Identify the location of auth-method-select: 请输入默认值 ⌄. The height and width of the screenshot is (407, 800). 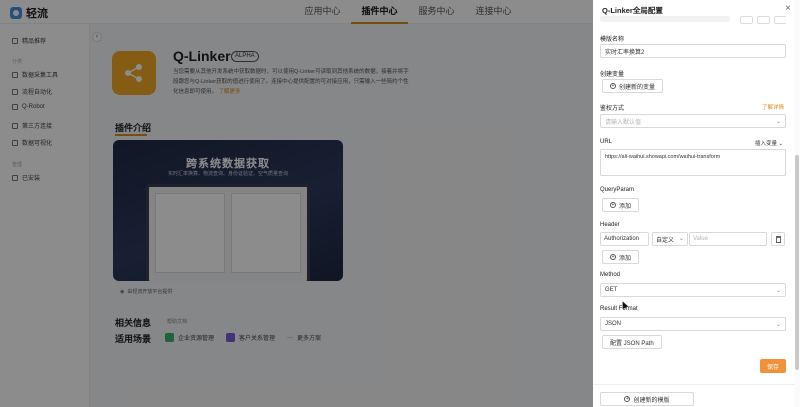
(693, 121).